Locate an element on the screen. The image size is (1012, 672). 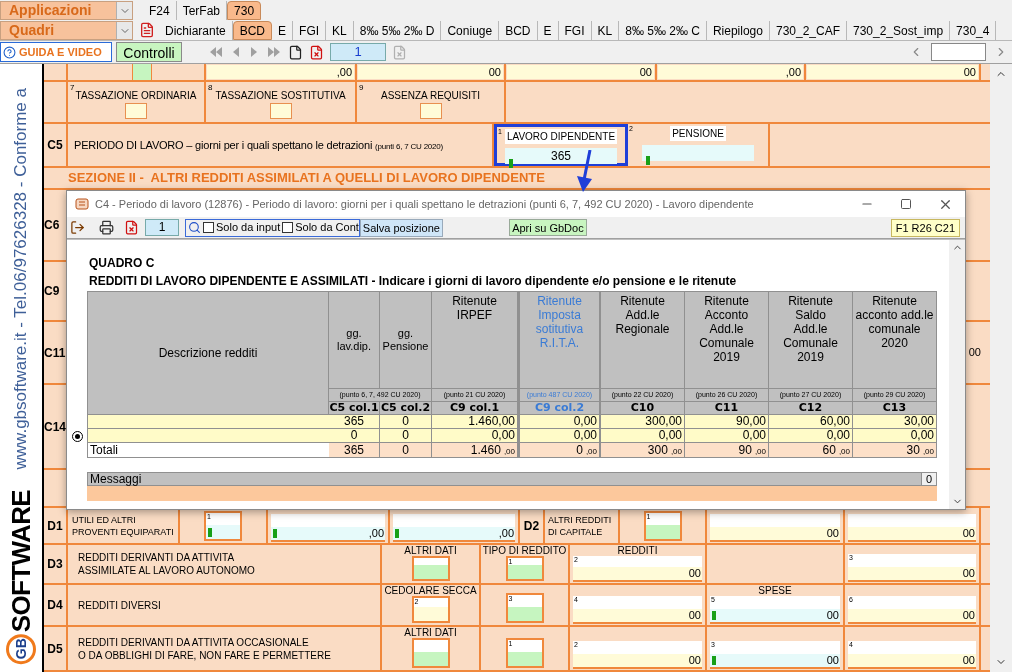
exit-icon is located at coordinates (77, 227).